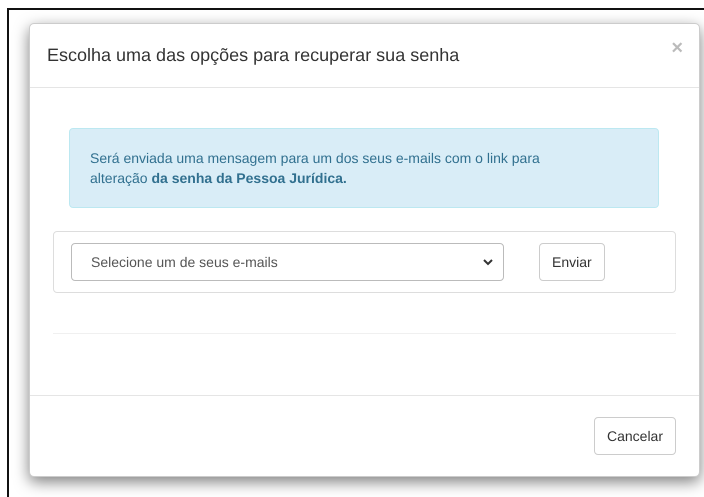  What do you see at coordinates (488, 262) in the screenshot?
I see `chevron-down-icon` at bounding box center [488, 262].